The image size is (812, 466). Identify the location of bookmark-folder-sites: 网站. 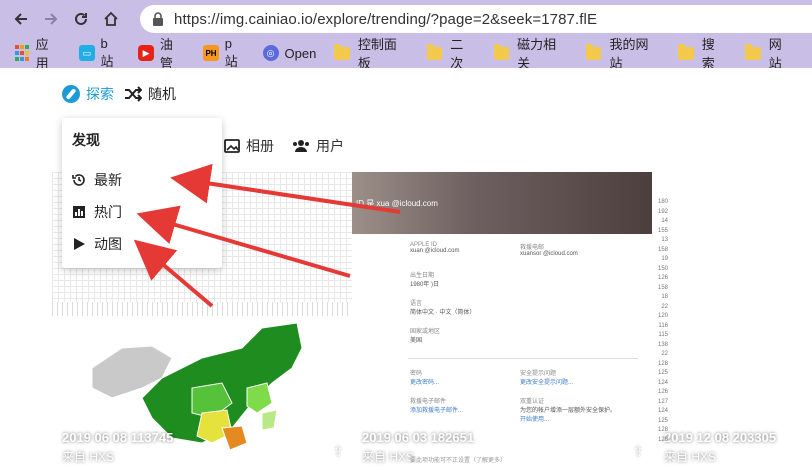
(769, 54).